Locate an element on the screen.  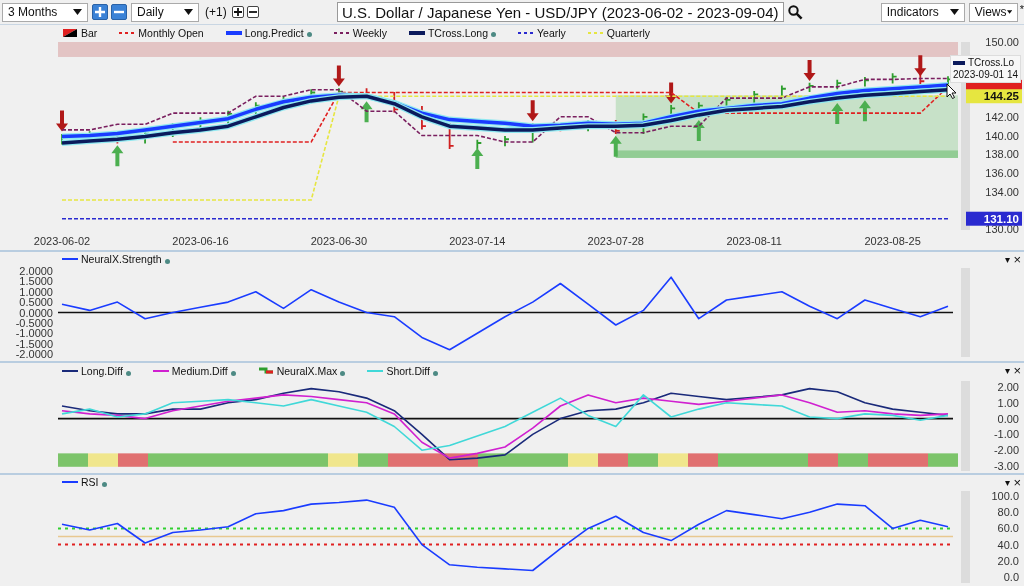
axis-label: -3.00 is located at coordinates (1006, 466).